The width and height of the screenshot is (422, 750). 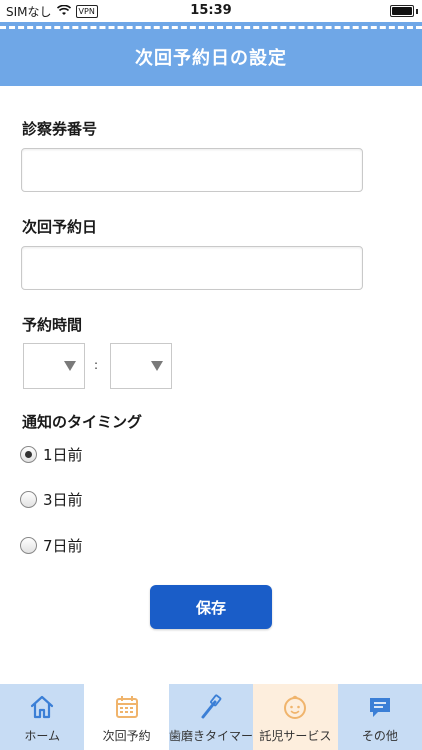 I want to click on battery-icon, so click(x=402, y=11).